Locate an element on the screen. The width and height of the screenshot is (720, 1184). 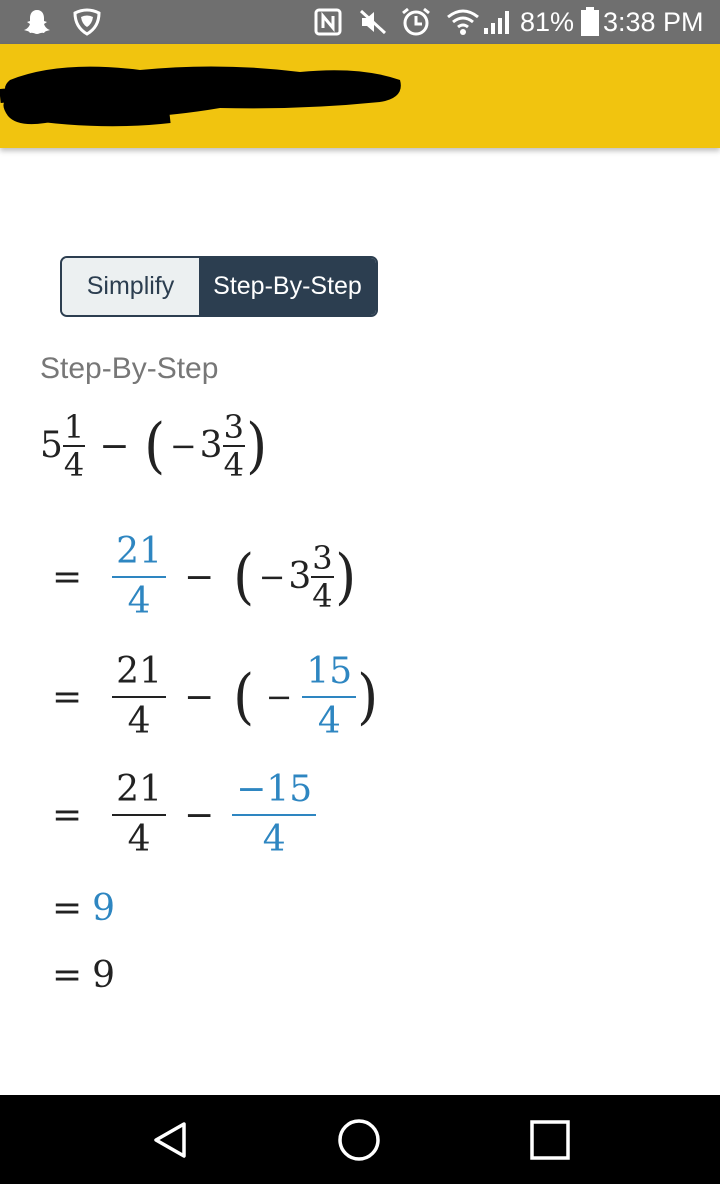
navigation-bar is located at coordinates (360, 1139).